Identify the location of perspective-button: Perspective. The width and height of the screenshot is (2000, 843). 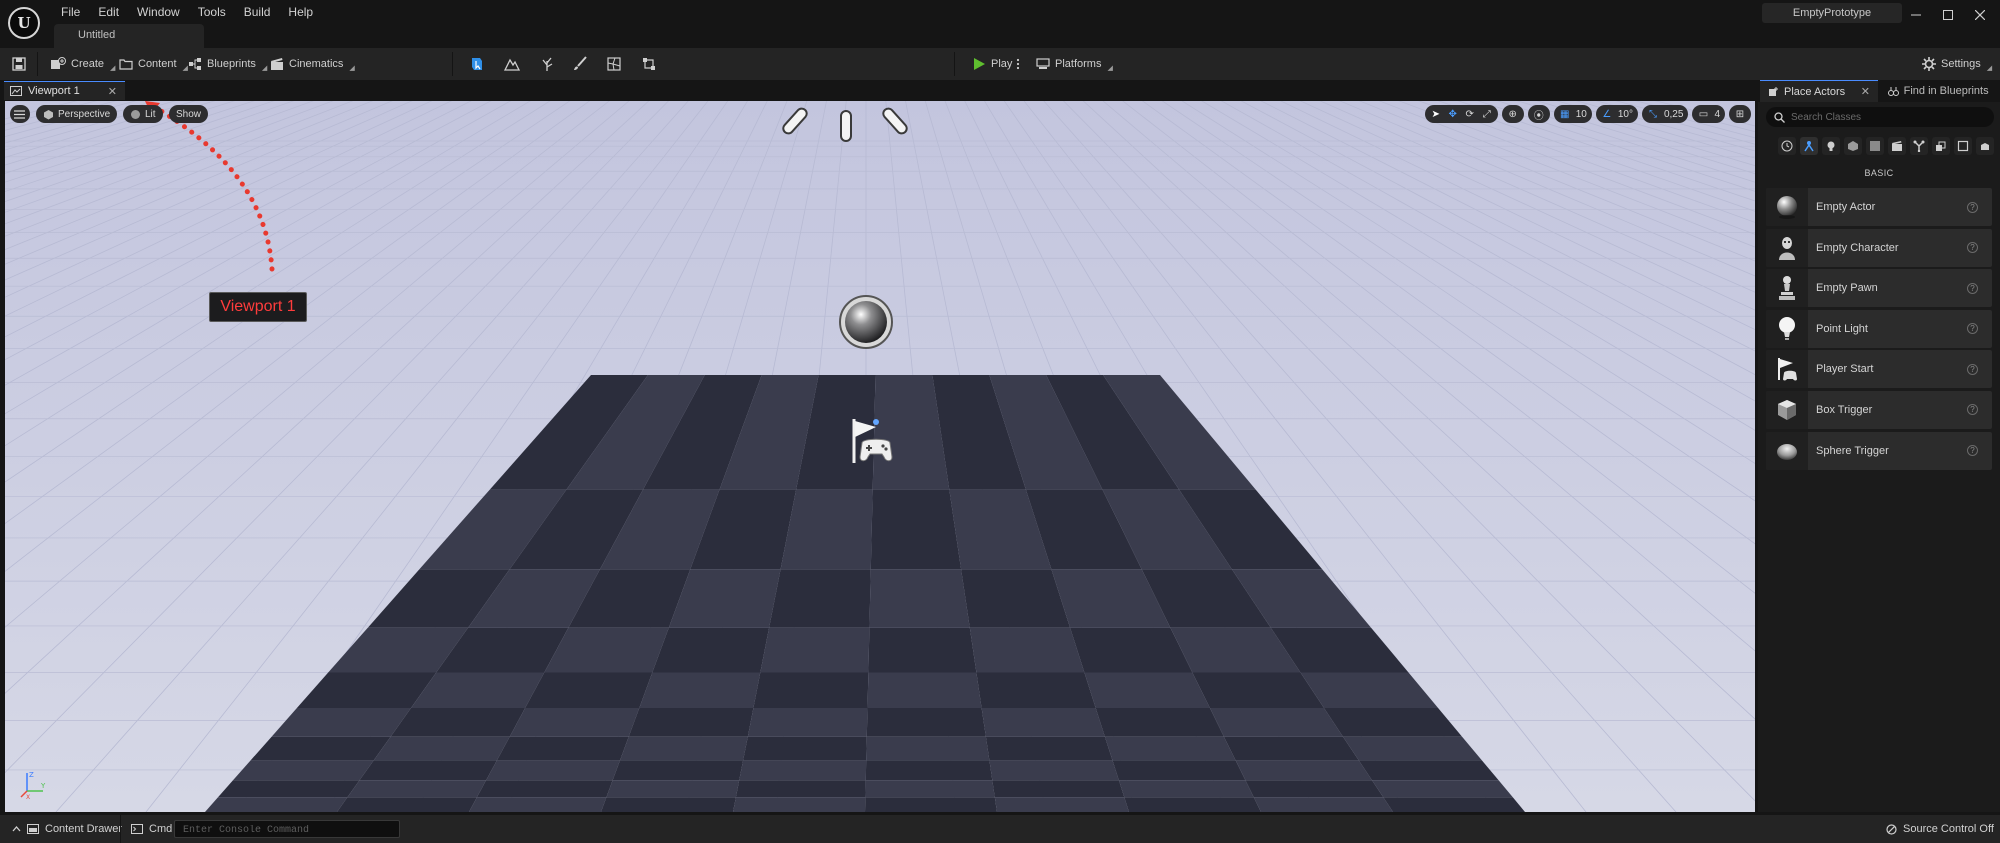
(77, 114).